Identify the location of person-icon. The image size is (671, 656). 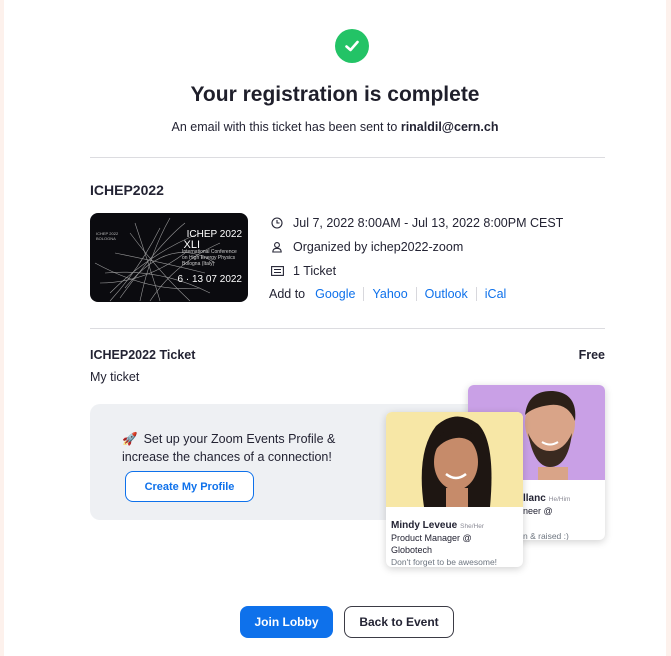
(277, 247).